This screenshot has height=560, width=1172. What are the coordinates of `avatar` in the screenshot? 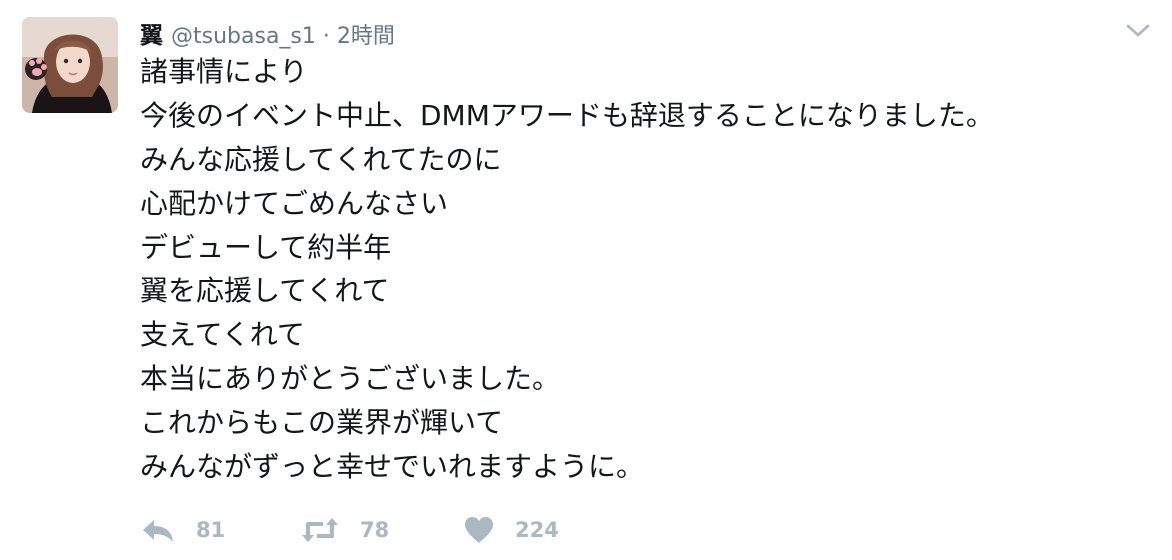 It's located at (70, 65).